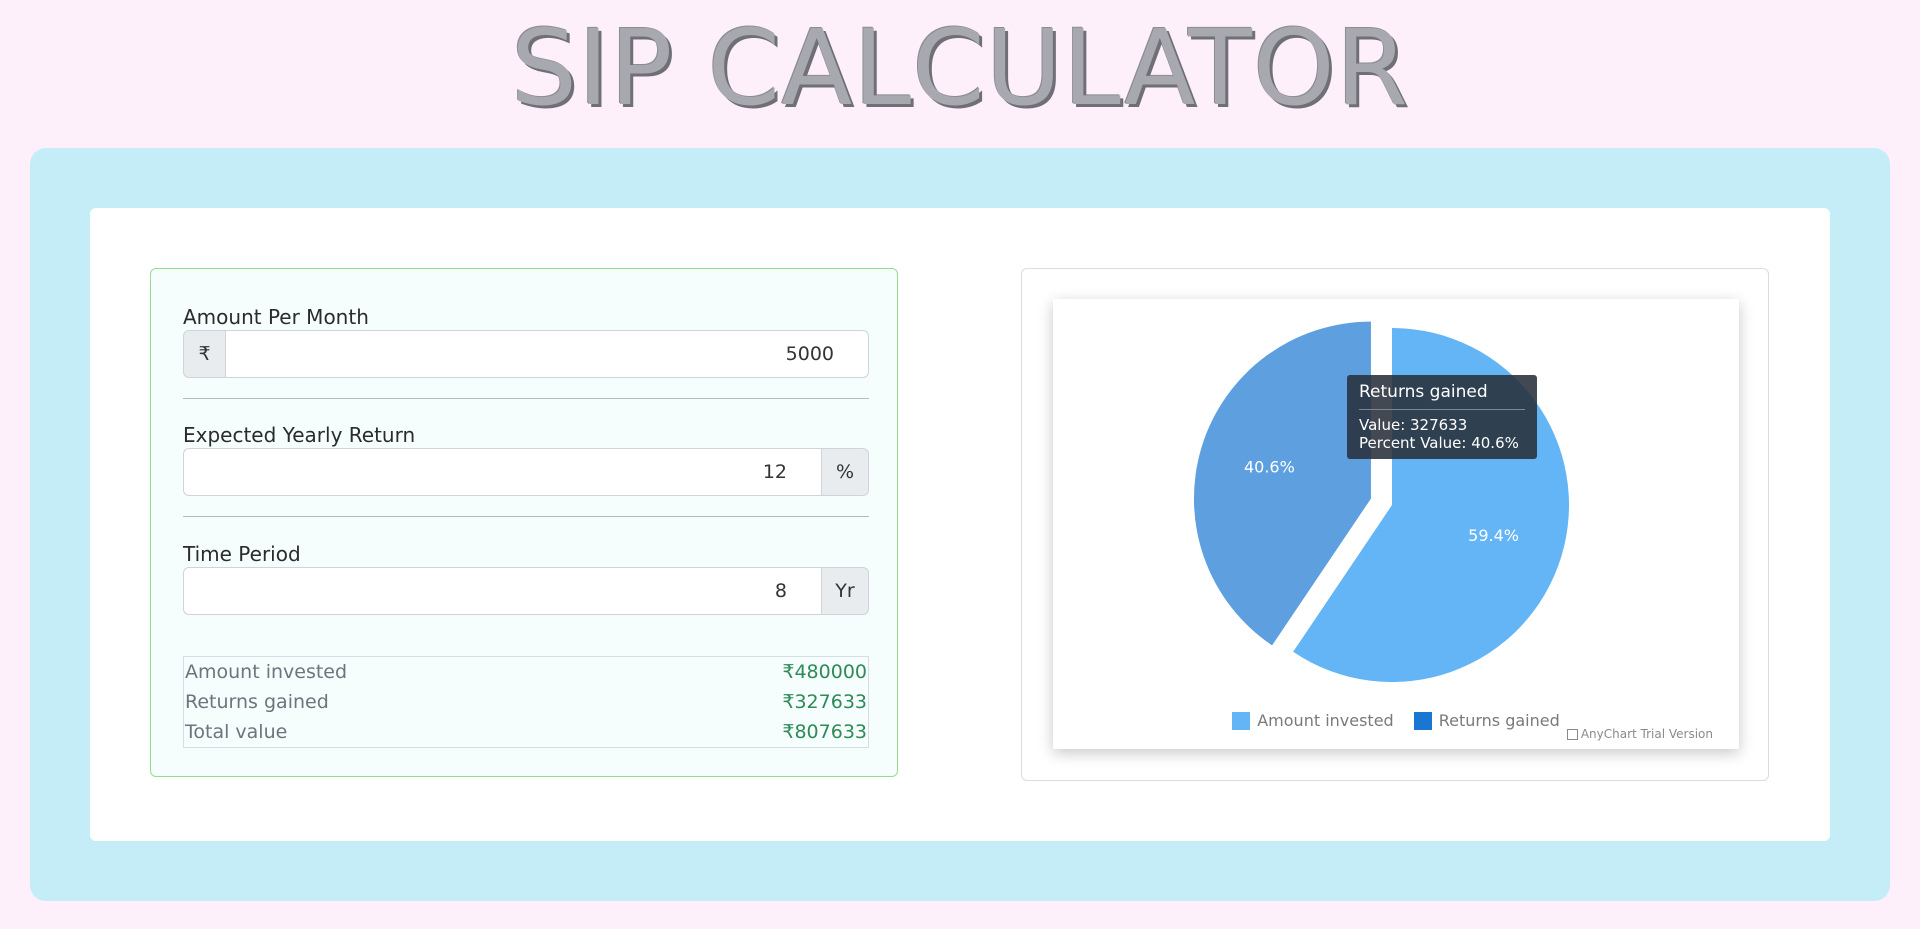  Describe the element at coordinates (1572, 734) in the screenshot. I see `chart-logo-icon` at that location.